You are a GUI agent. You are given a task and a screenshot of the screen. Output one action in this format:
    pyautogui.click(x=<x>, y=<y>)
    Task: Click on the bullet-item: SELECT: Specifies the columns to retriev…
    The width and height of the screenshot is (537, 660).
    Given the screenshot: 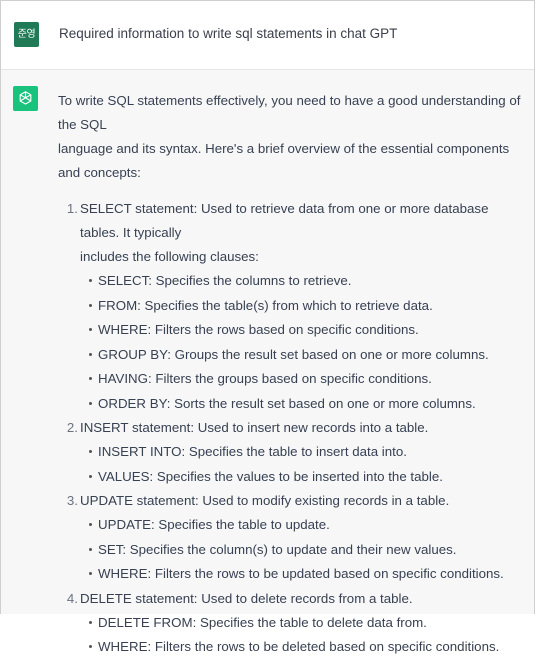 What is the action you would take?
    pyautogui.click(x=304, y=281)
    